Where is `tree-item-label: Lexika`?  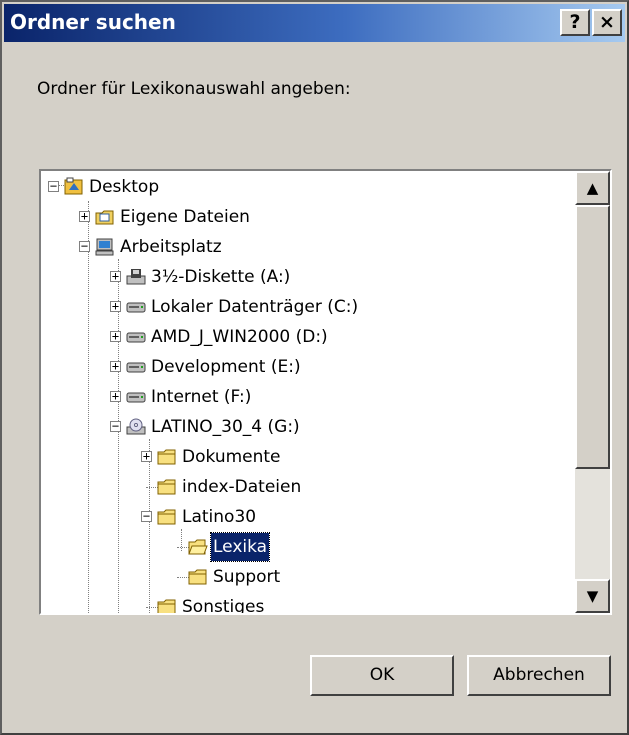 tree-item-label: Lexika is located at coordinates (240, 547).